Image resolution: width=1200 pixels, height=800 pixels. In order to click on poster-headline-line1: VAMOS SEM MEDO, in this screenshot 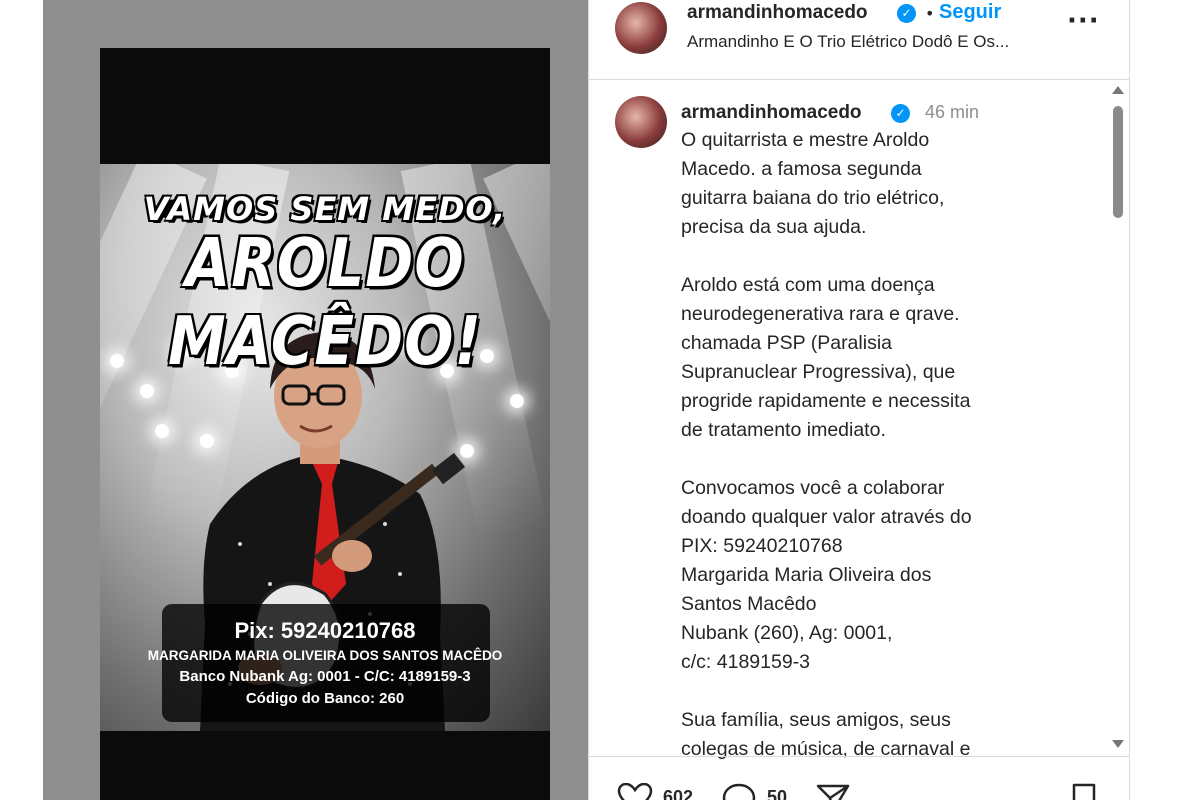, I will do `click(325, 209)`.